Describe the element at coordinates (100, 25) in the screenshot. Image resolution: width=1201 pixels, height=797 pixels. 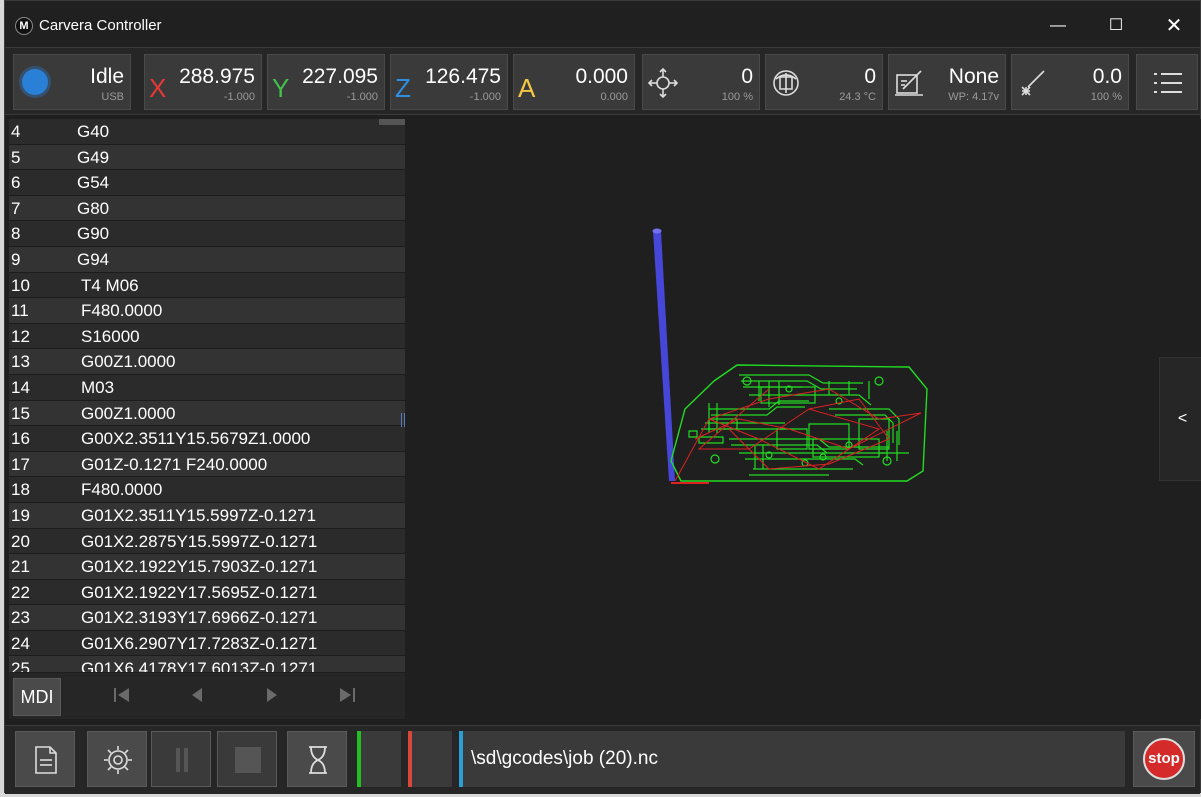
I see `window-title: Carvera Controller` at that location.